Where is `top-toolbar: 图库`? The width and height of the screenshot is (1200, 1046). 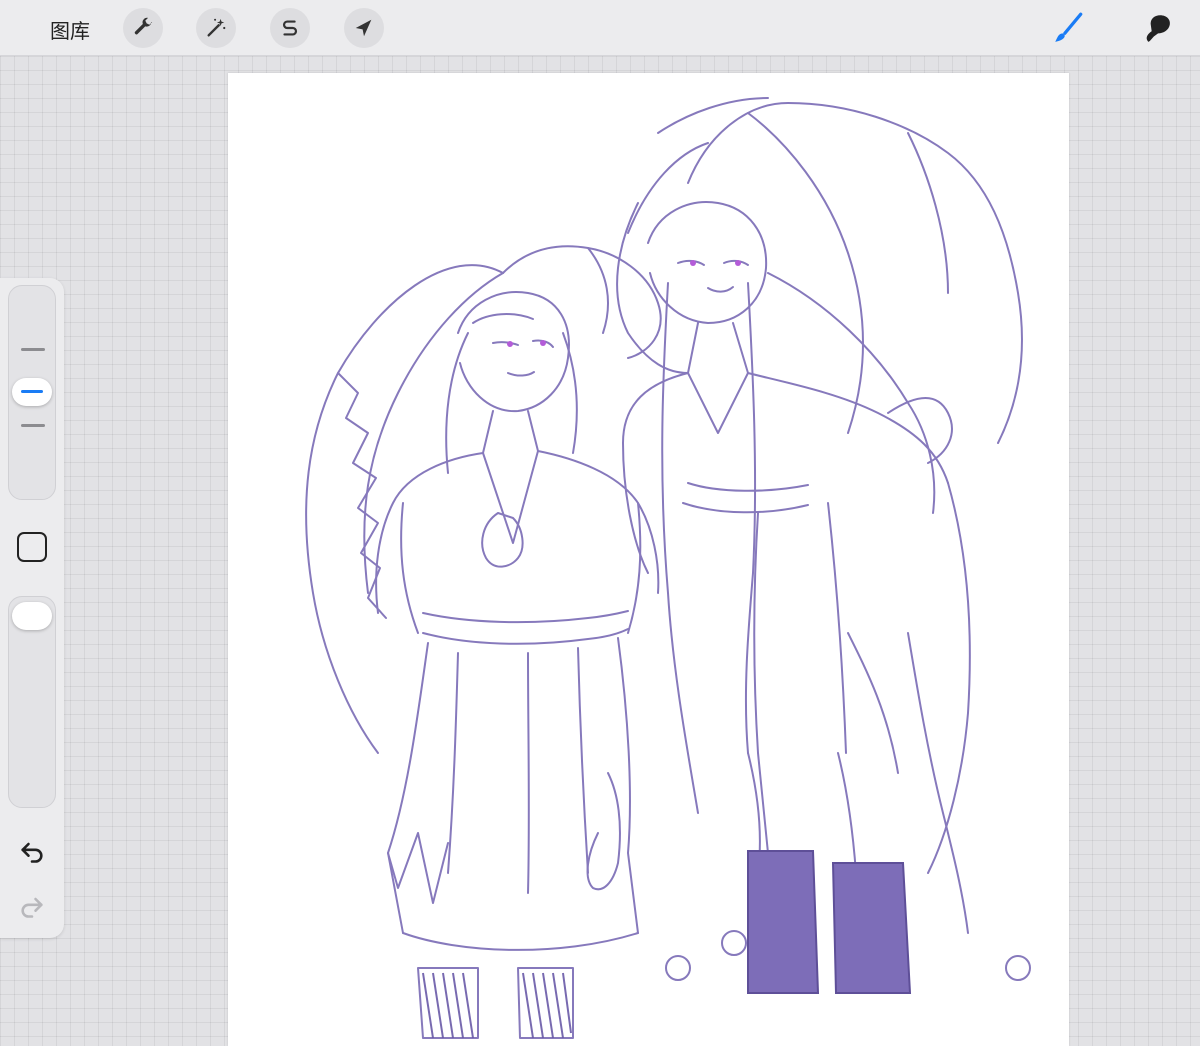
top-toolbar: 图库 is located at coordinates (600, 28).